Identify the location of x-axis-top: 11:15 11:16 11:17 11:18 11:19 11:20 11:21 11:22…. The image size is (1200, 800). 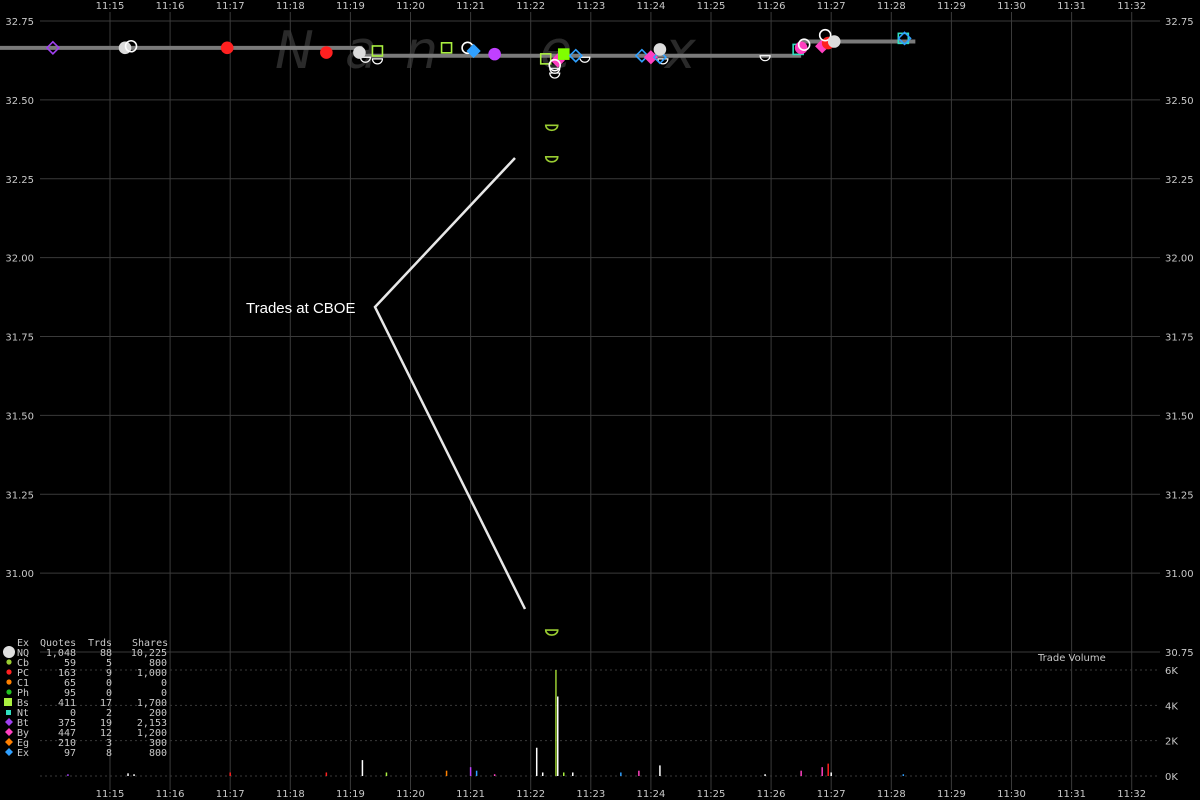
(621, 6).